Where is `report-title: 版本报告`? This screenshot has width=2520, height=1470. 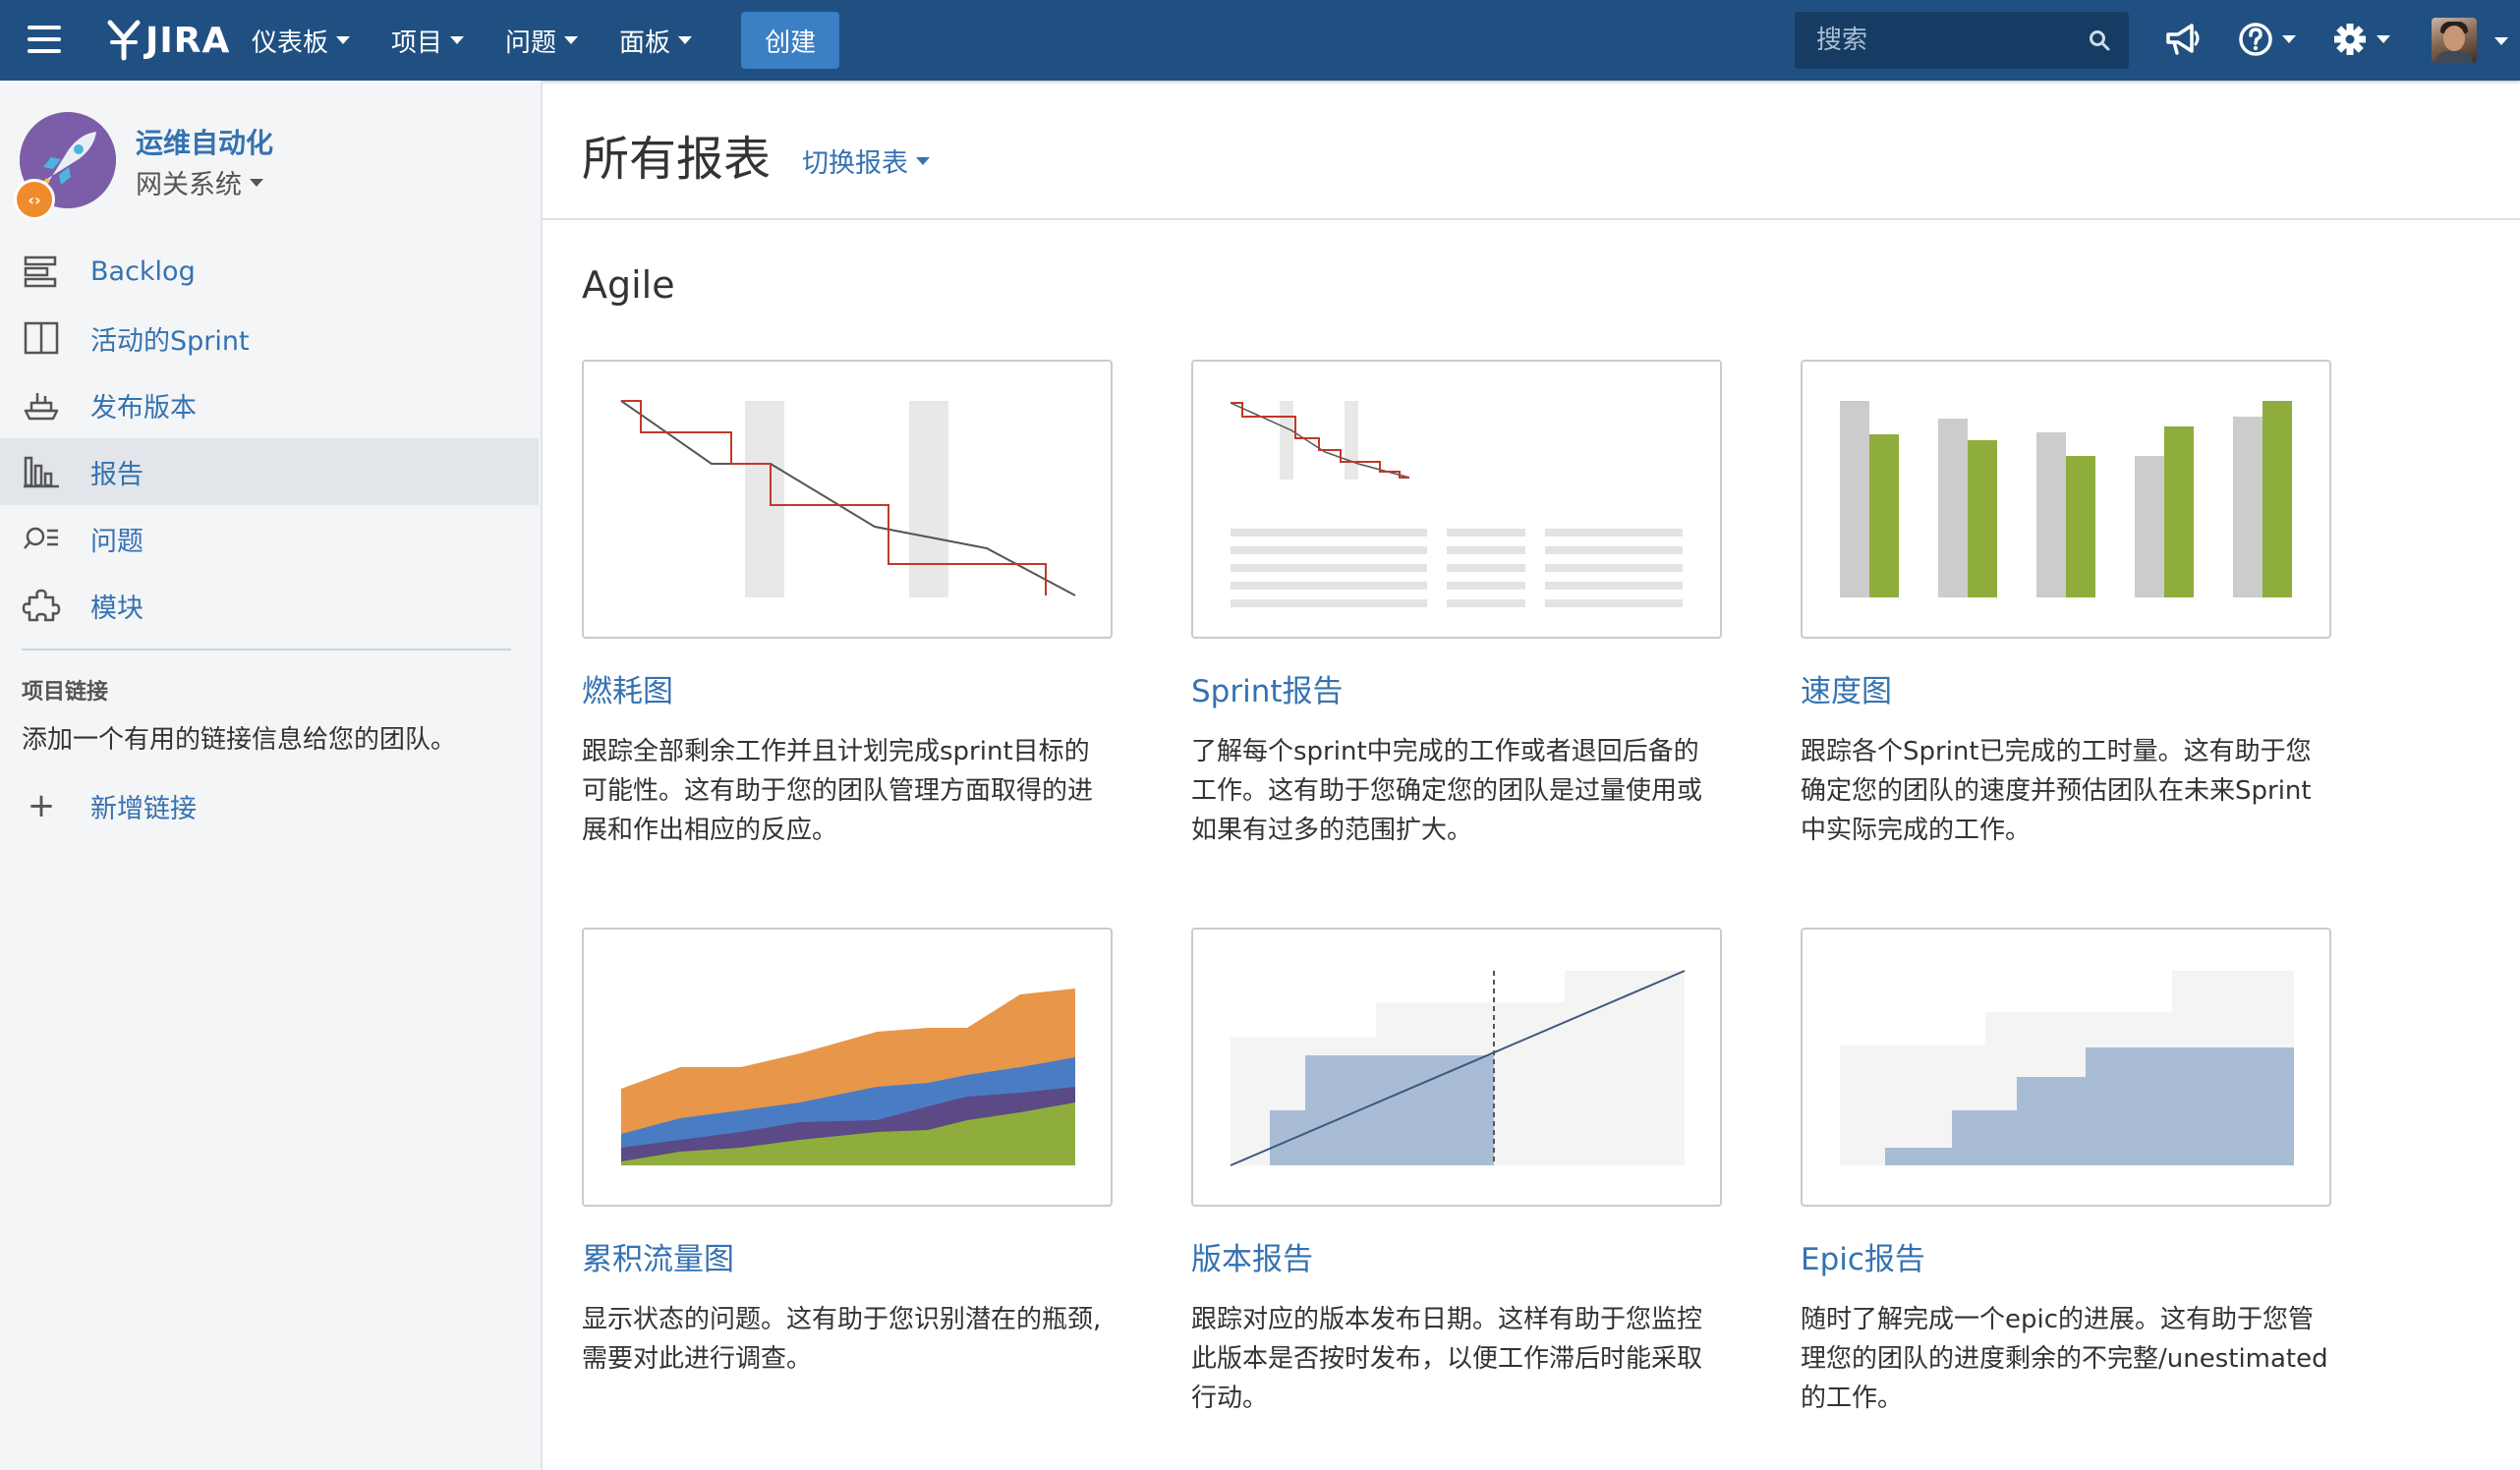 report-title: 版本报告 is located at coordinates (1456, 1256).